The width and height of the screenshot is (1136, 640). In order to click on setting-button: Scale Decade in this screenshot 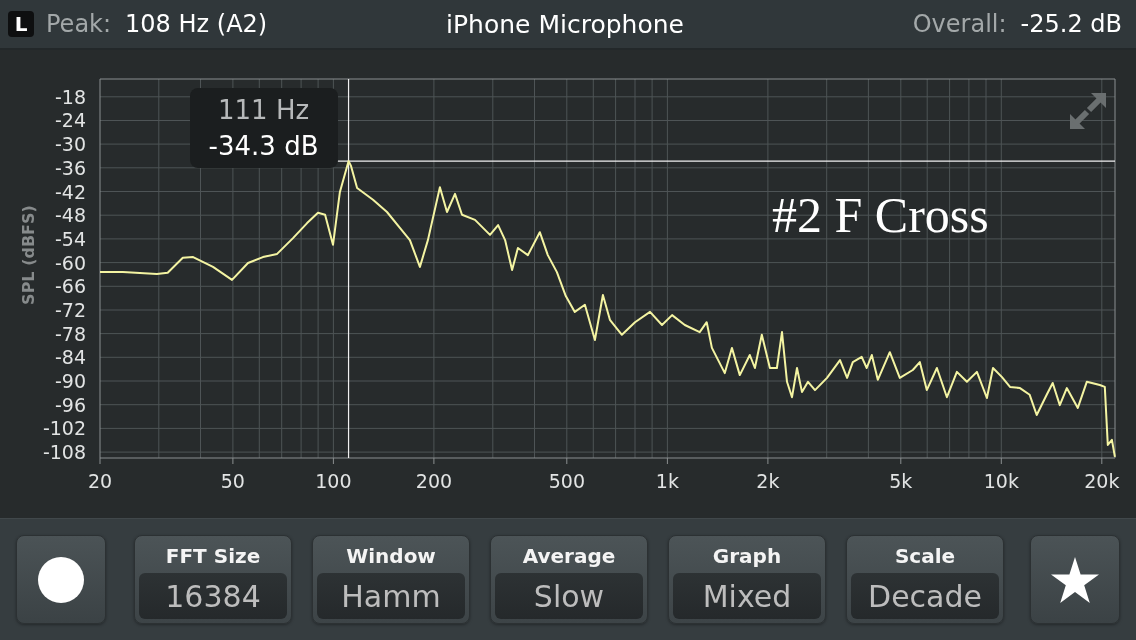, I will do `click(925, 579)`.